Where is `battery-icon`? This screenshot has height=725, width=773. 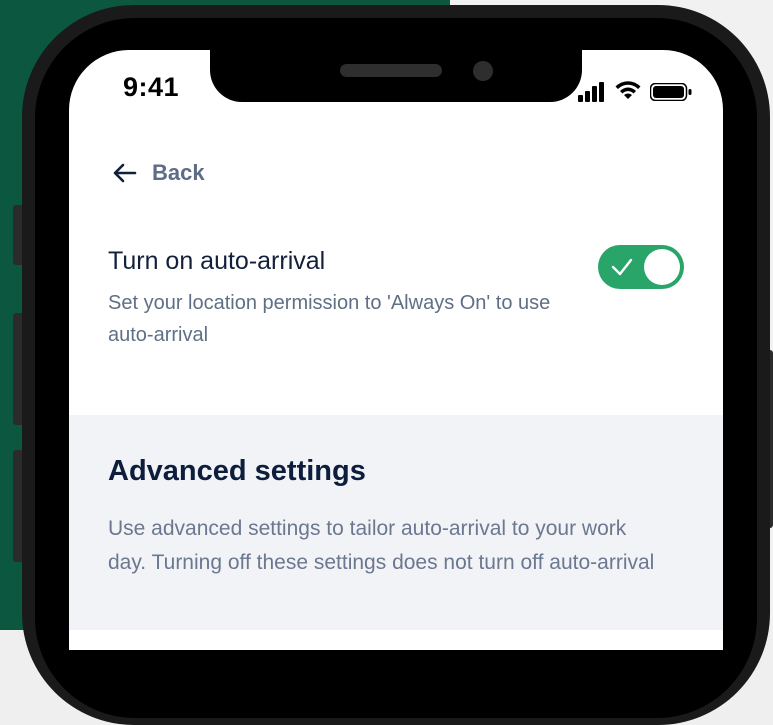
battery-icon is located at coordinates (671, 92).